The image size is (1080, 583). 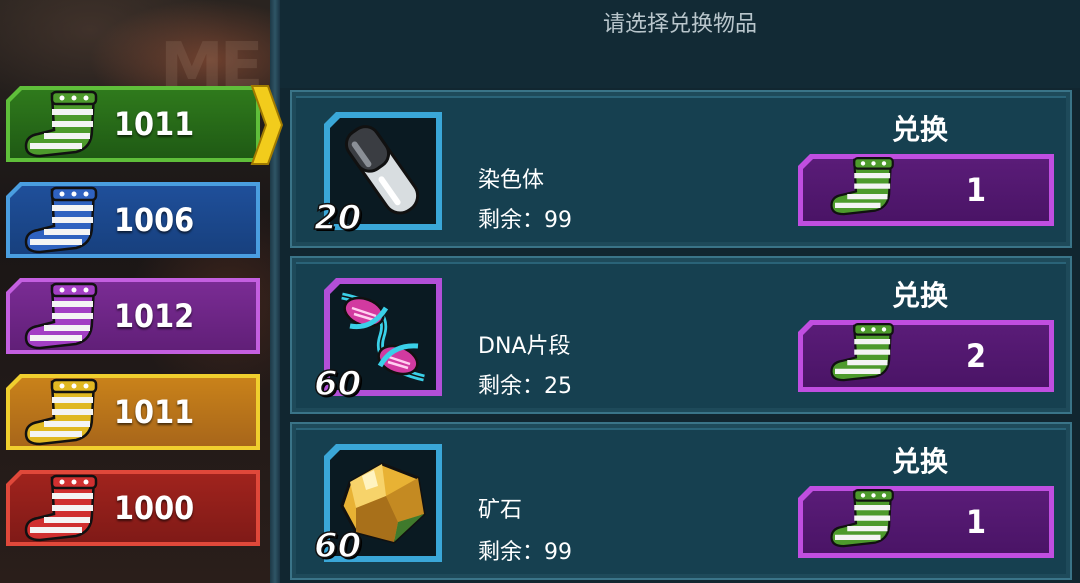 I want to click on sock-tab-purple: 1012, so click(x=133, y=316).